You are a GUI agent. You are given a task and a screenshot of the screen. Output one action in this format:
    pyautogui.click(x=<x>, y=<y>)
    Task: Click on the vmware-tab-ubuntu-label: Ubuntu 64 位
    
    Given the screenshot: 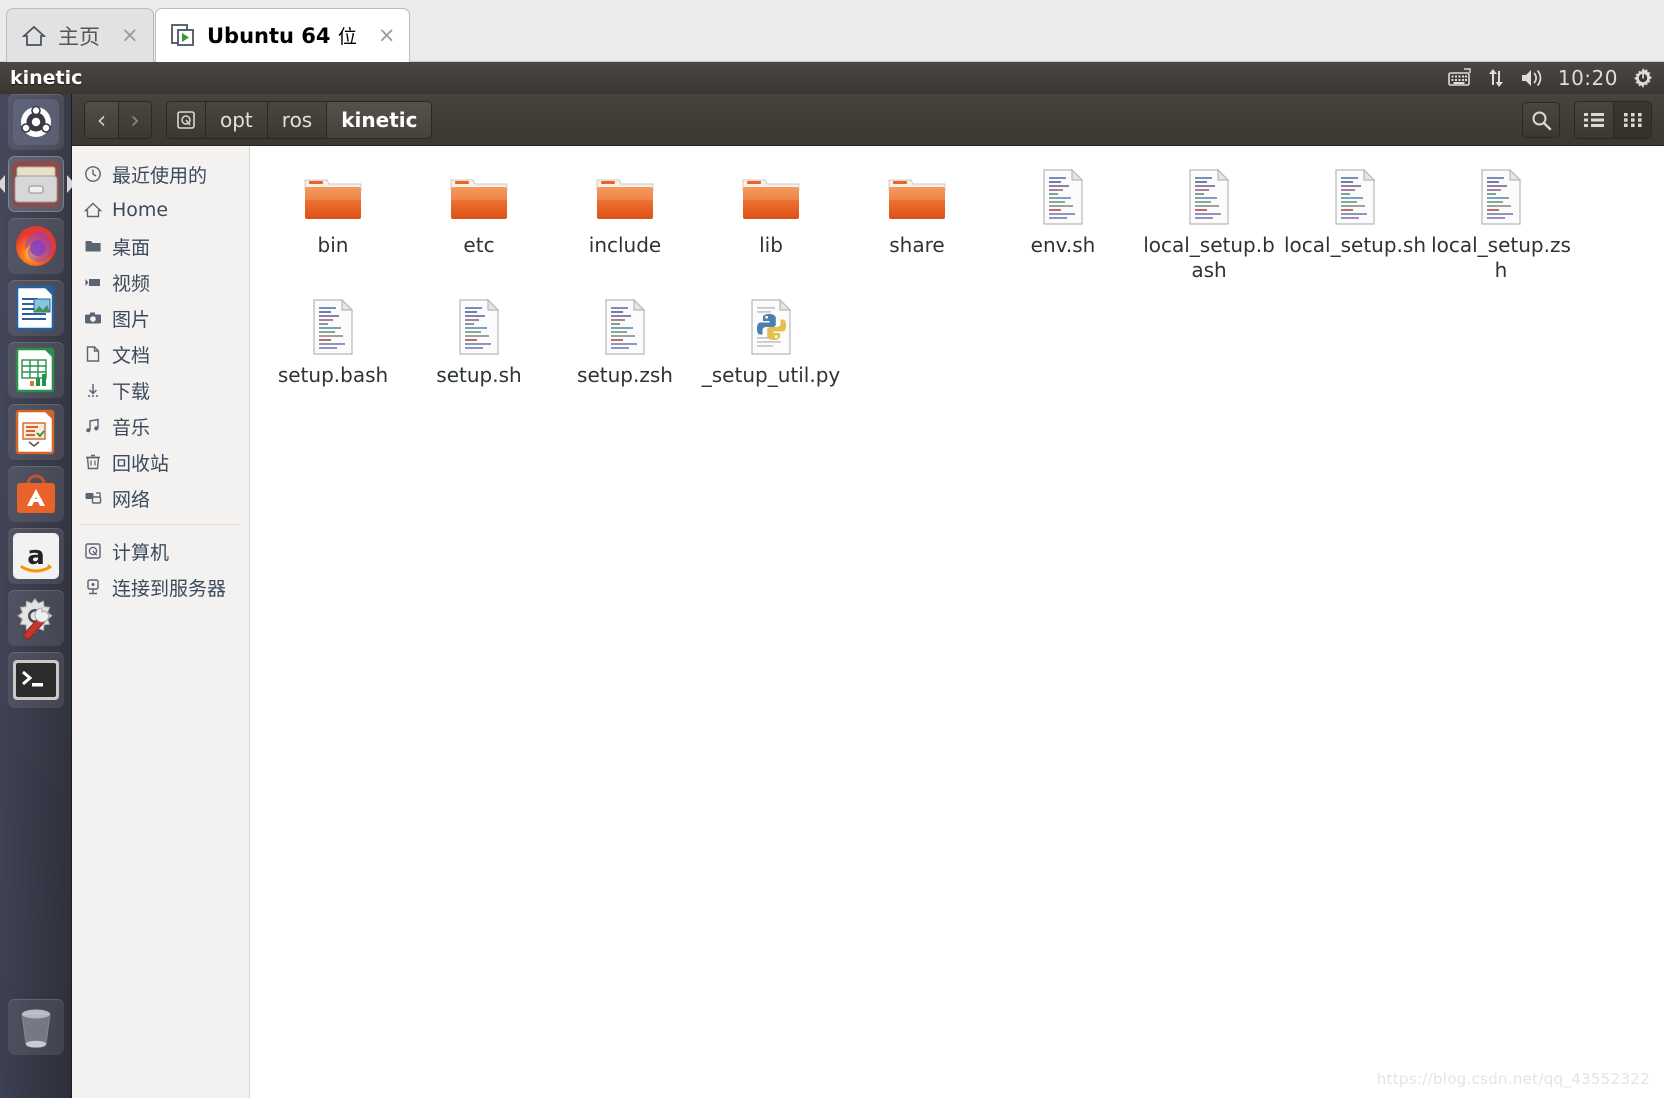 What is the action you would take?
    pyautogui.click(x=282, y=36)
    